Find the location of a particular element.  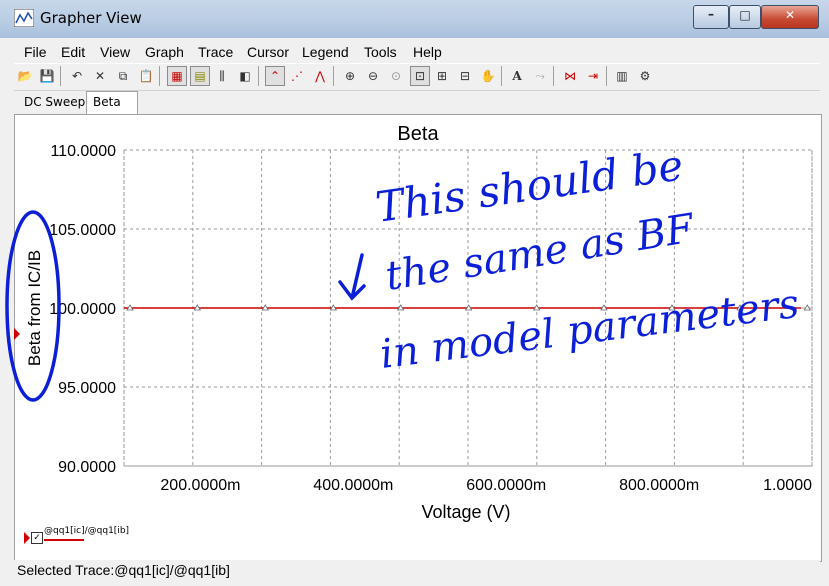

status-text: Selected Trace:@qq1[ic]/@qq1[ib] is located at coordinates (123, 570).